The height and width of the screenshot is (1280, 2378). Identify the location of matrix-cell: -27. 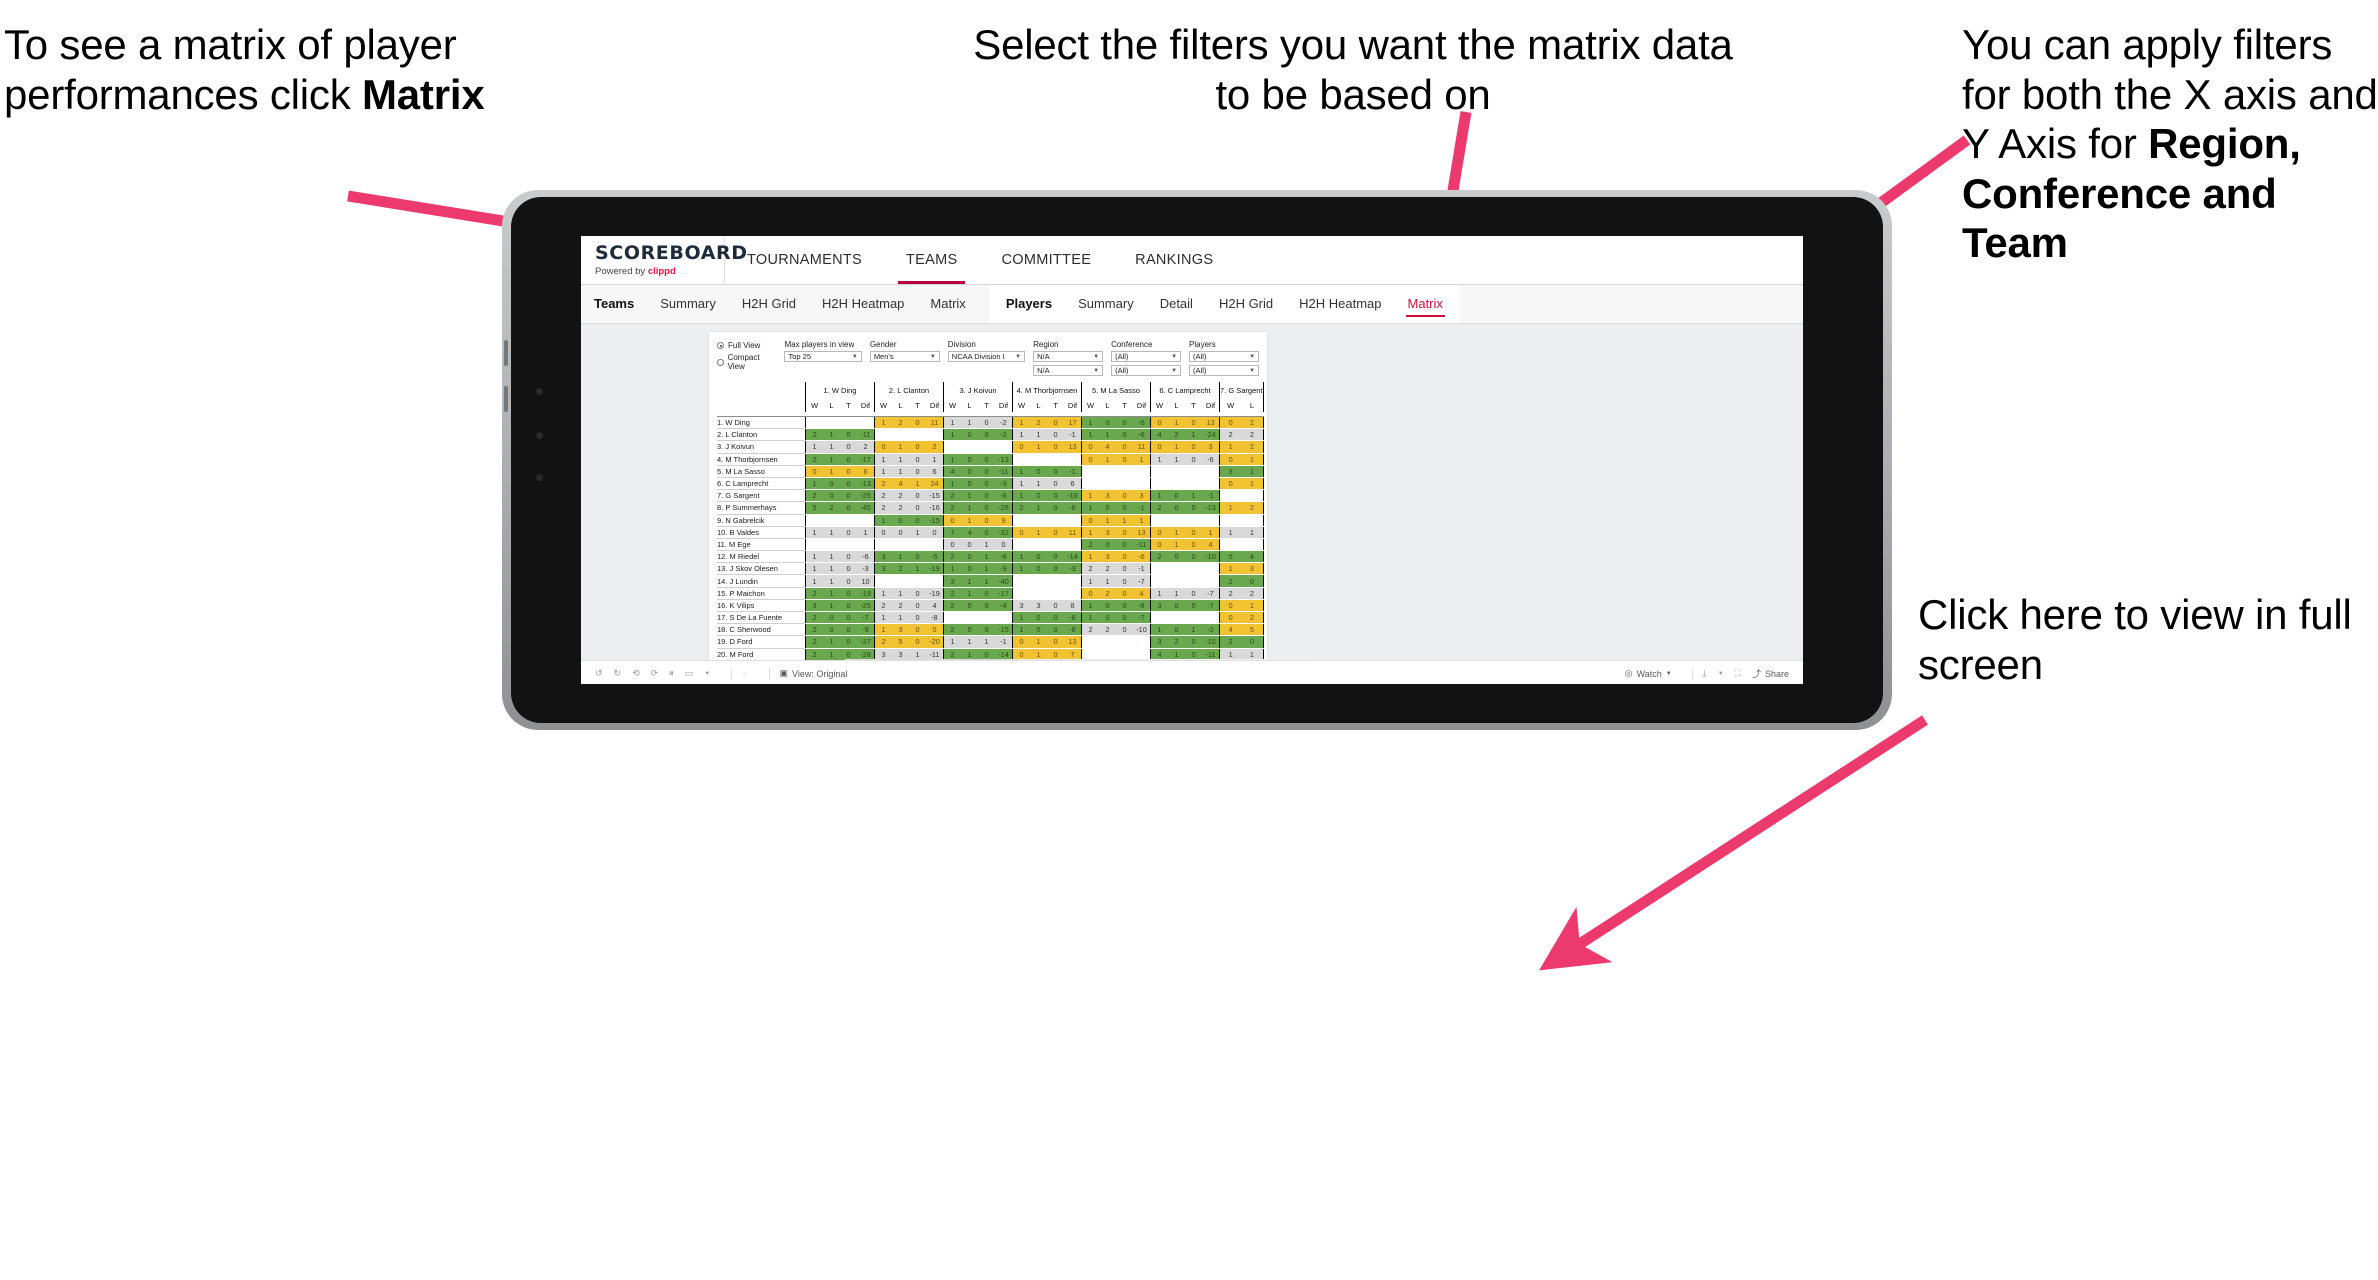
(866, 642).